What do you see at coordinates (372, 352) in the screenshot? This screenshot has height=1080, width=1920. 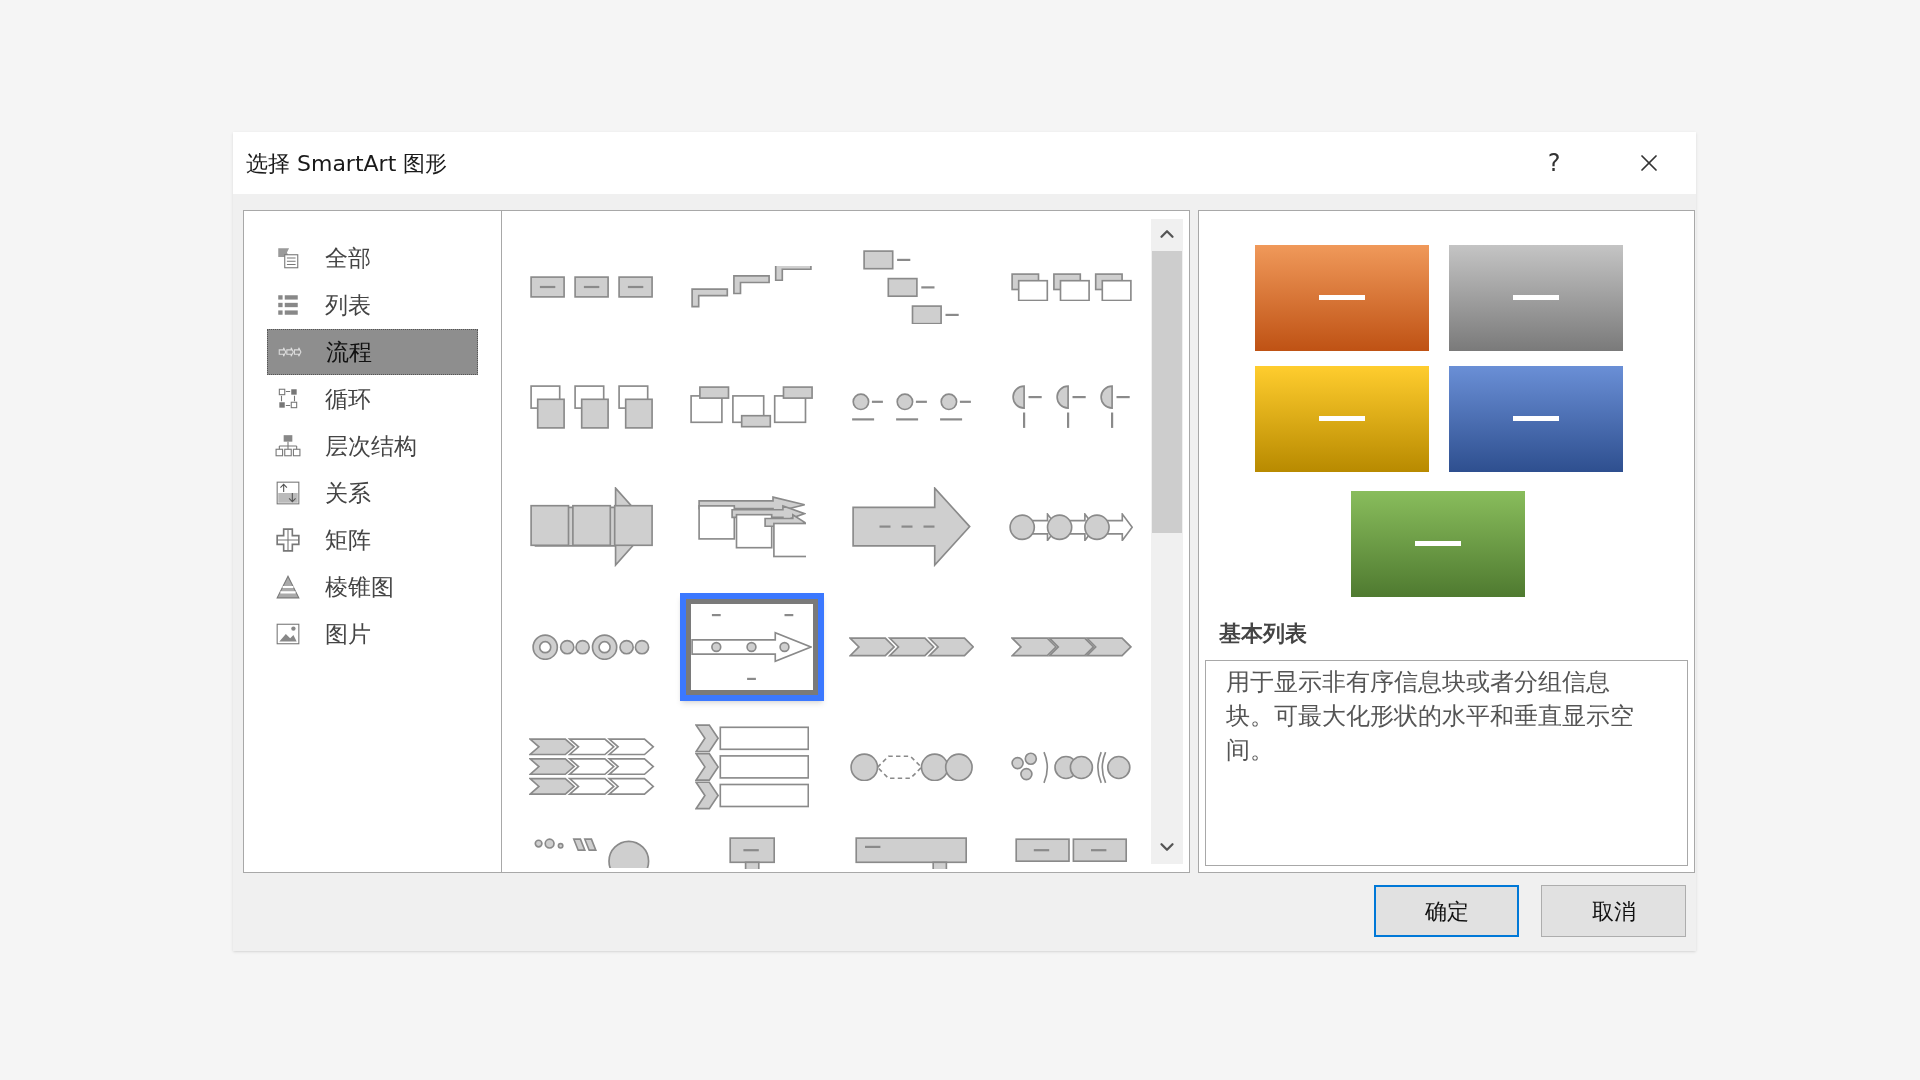 I see `category-item: 流程` at bounding box center [372, 352].